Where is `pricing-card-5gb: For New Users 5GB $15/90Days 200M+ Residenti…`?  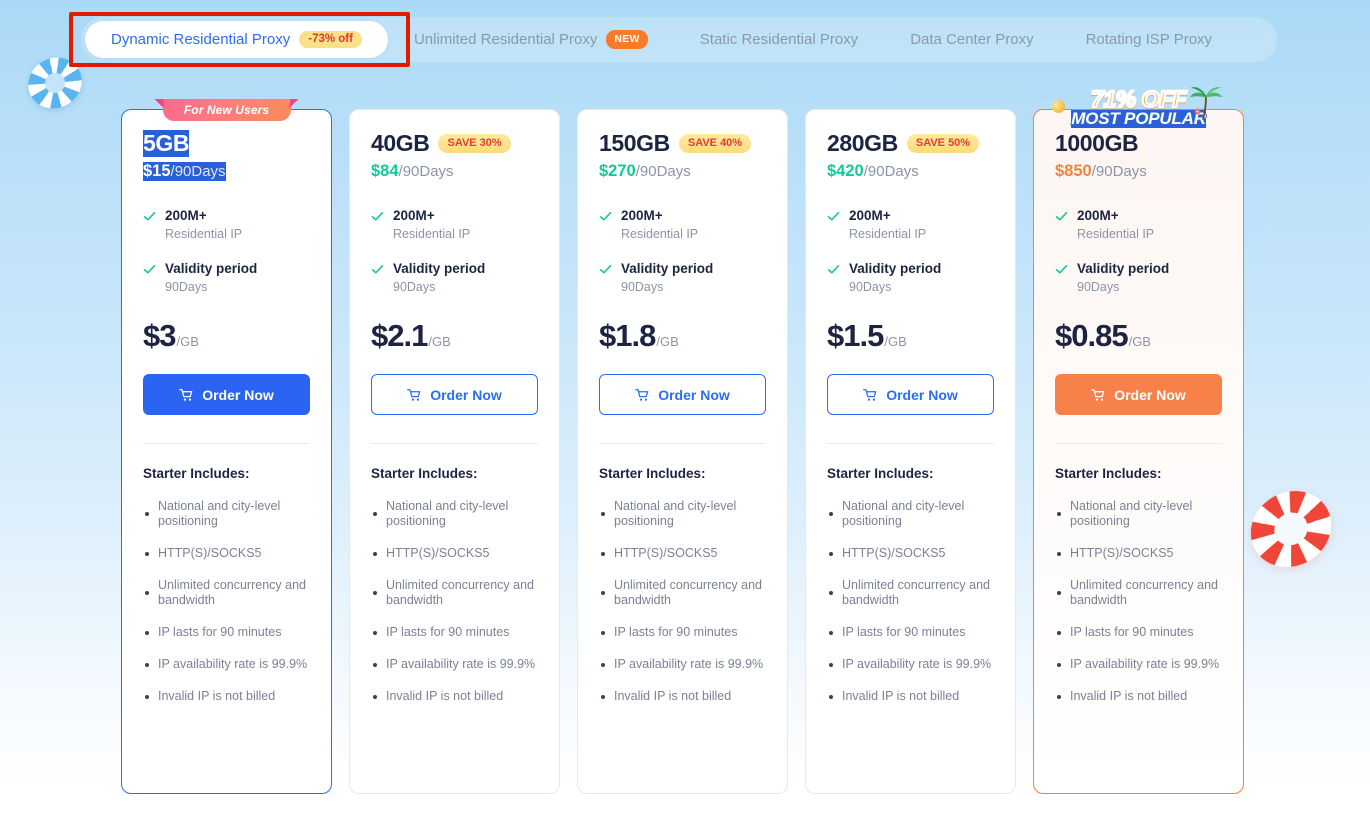
pricing-card-5gb: For New Users 5GB $15/90Days 200M+ Residenti… is located at coordinates (226, 446).